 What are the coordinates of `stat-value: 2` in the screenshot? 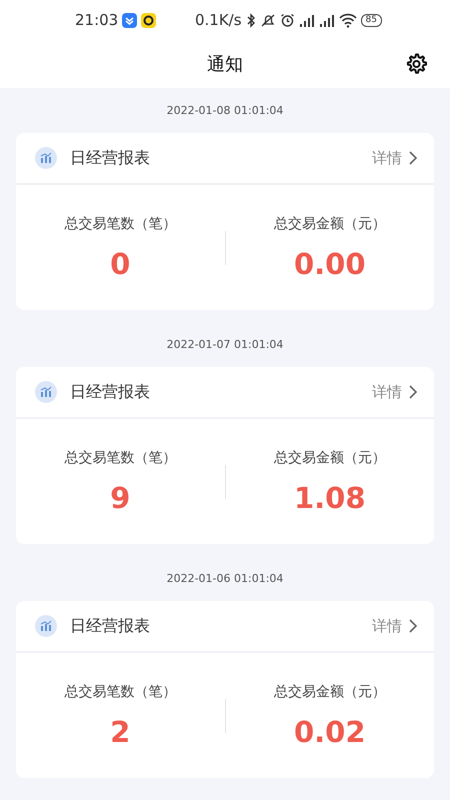 It's located at (120, 731).